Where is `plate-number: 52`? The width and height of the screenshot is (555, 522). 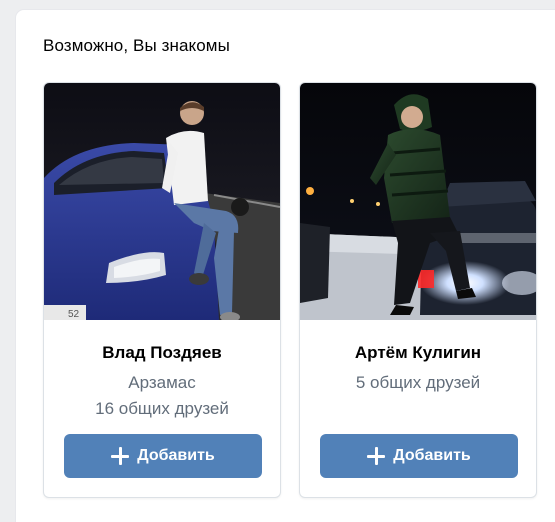
plate-number: 52 is located at coordinates (74, 314).